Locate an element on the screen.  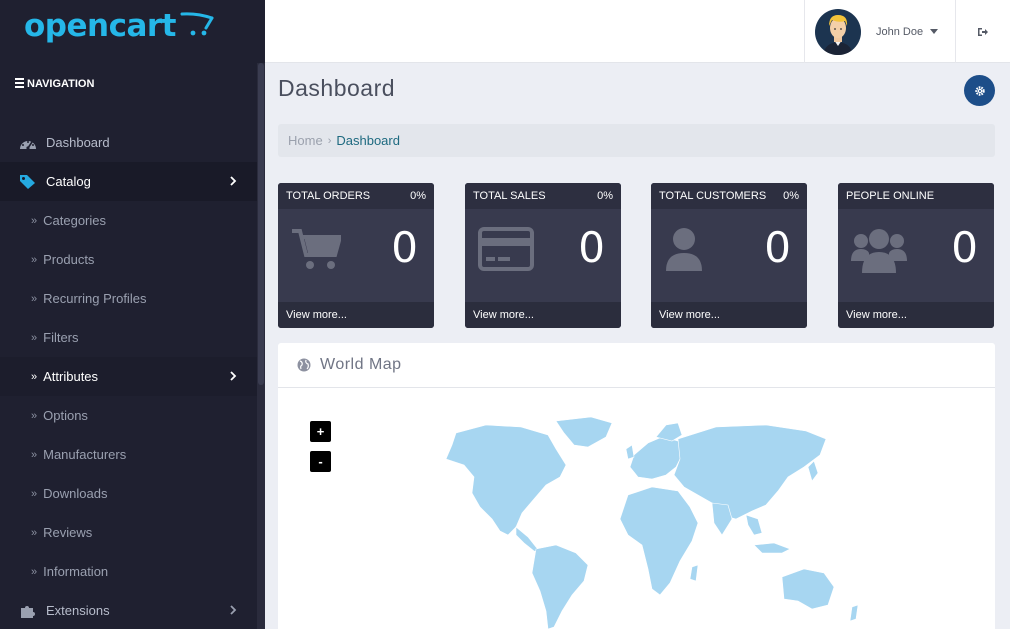
puzzle-icon is located at coordinates (28, 611).